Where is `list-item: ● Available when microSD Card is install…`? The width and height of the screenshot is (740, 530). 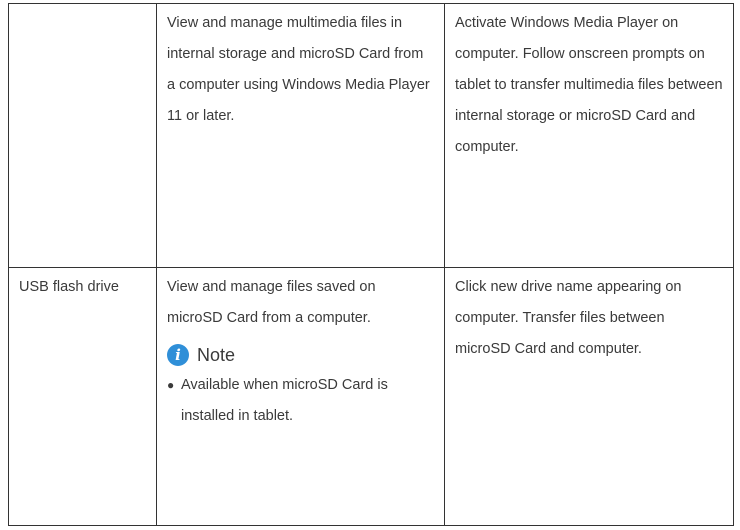
list-item: ● Available when microSD Card is install… is located at coordinates (301, 401).